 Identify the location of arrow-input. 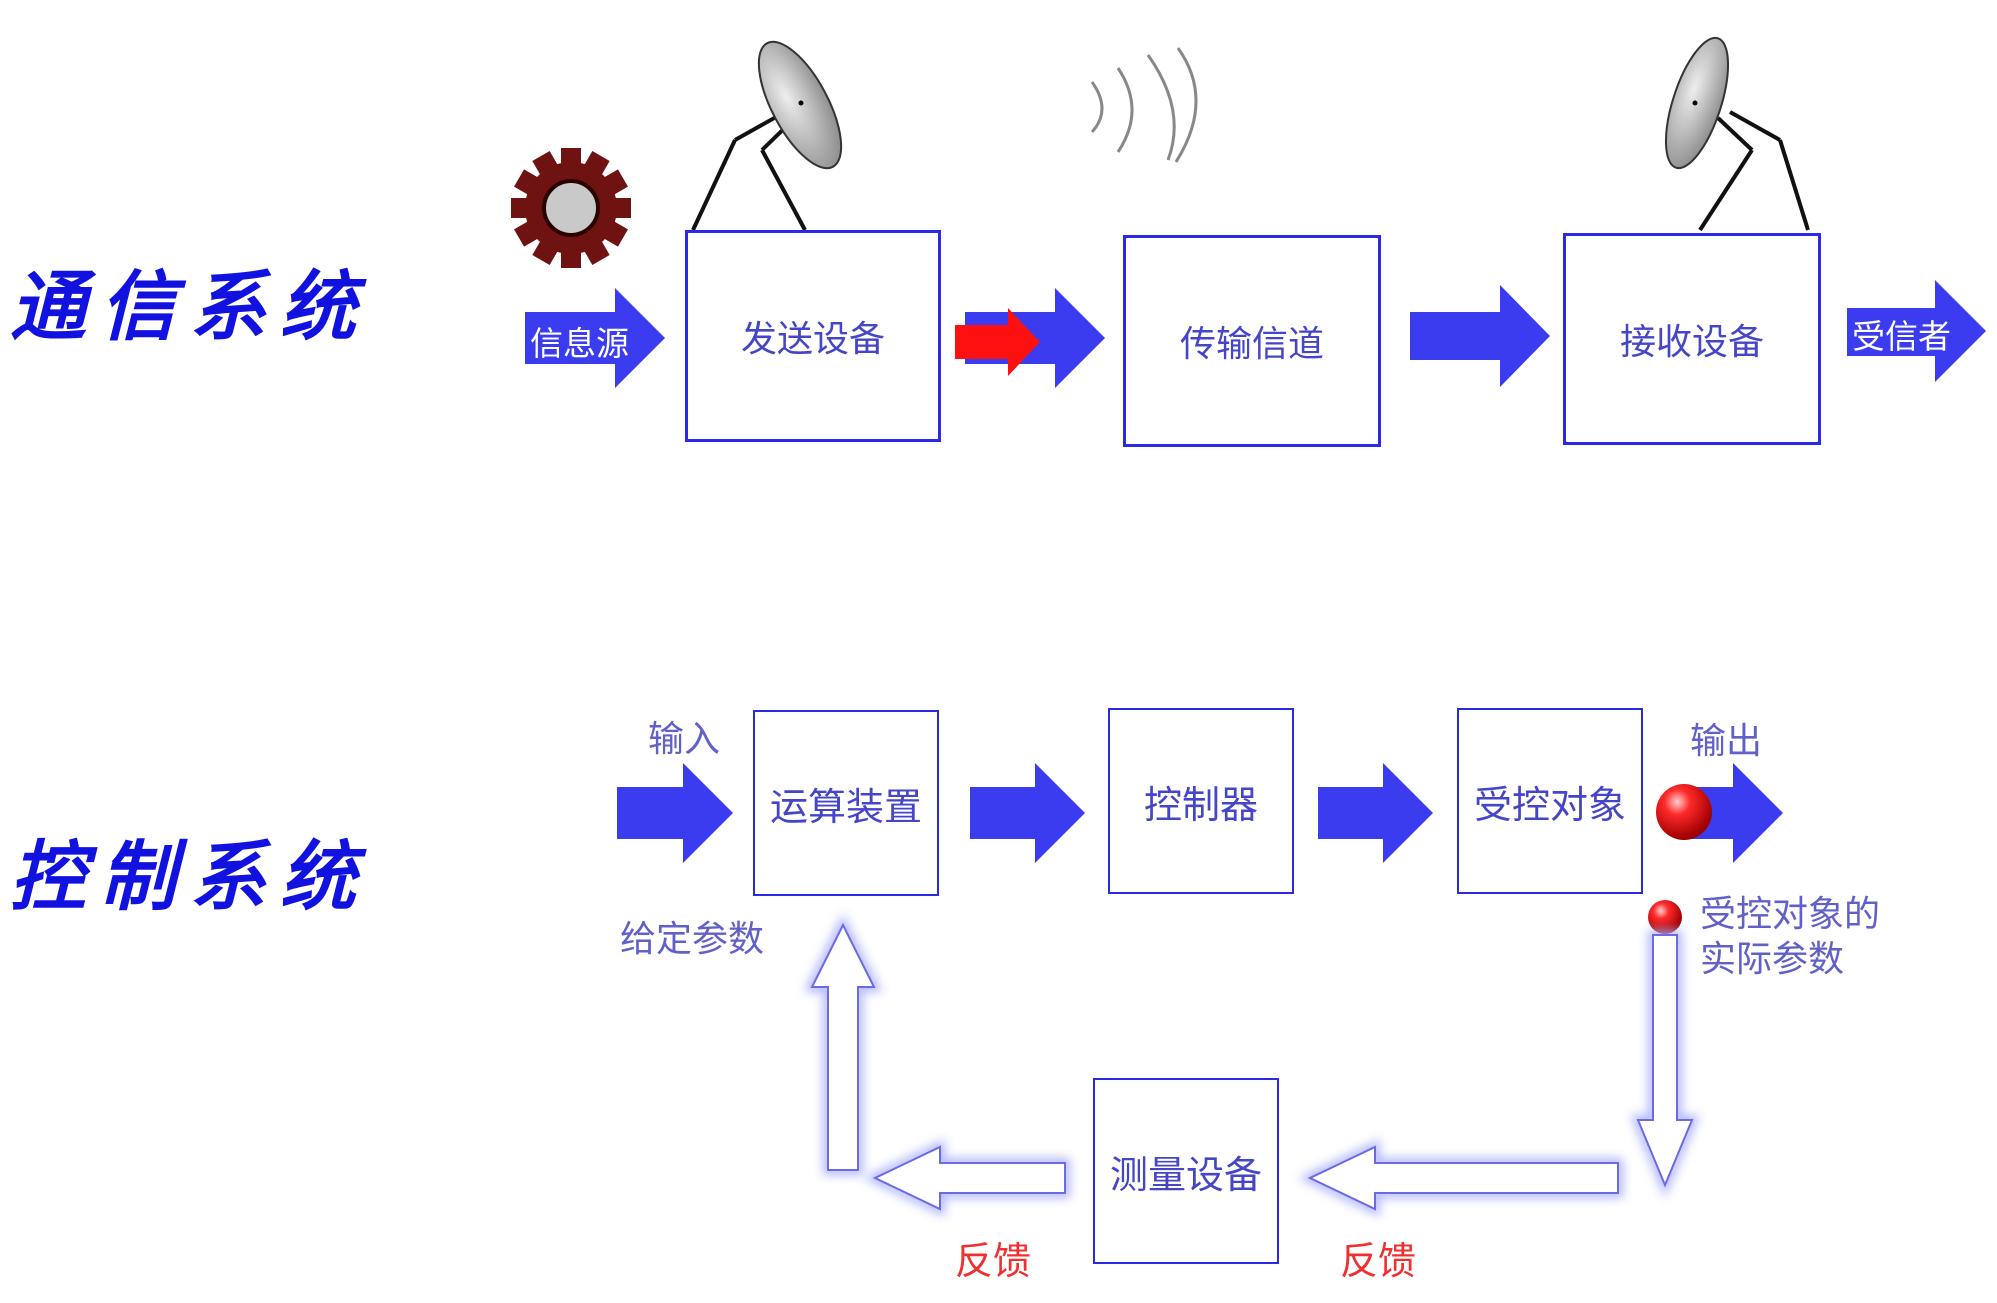
(675, 813).